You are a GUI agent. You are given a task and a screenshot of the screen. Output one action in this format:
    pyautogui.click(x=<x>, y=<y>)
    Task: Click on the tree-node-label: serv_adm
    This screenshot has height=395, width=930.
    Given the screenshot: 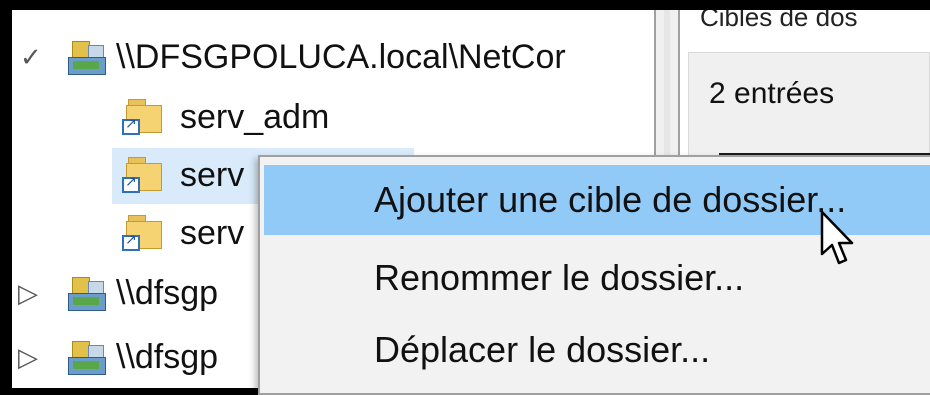 What is the action you would take?
    pyautogui.click(x=255, y=117)
    